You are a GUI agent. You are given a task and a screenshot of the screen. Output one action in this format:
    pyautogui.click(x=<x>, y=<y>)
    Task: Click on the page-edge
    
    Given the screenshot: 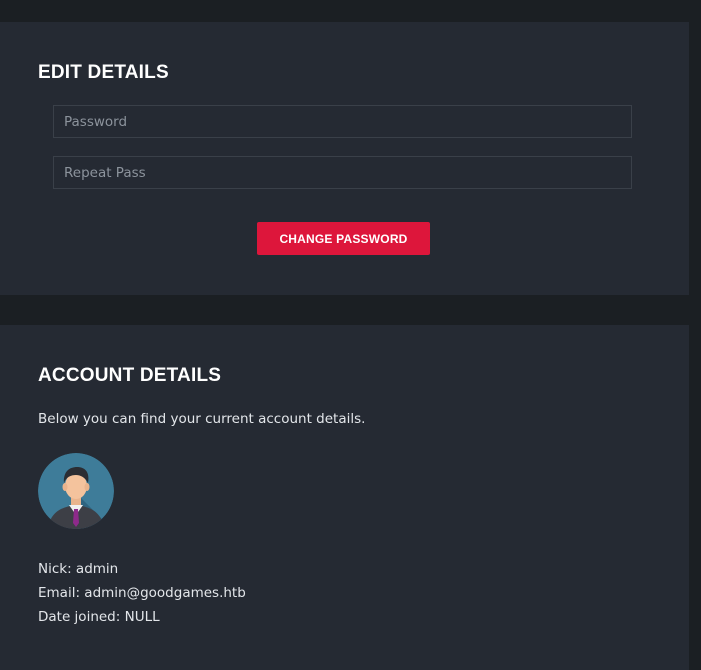 What is the action you would take?
    pyautogui.click(x=695, y=335)
    